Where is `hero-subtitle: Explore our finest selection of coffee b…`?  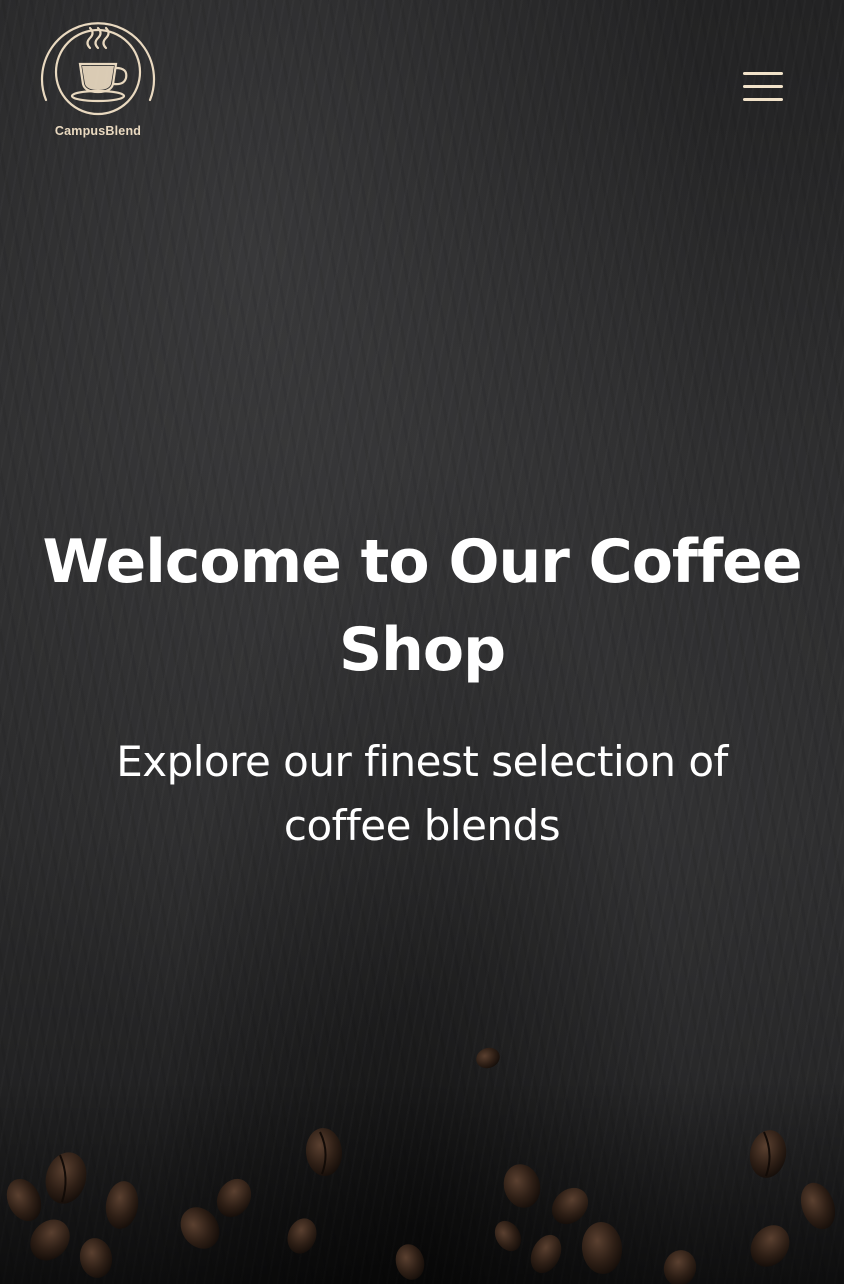 hero-subtitle: Explore our finest selection of coffee b… is located at coordinates (422, 793).